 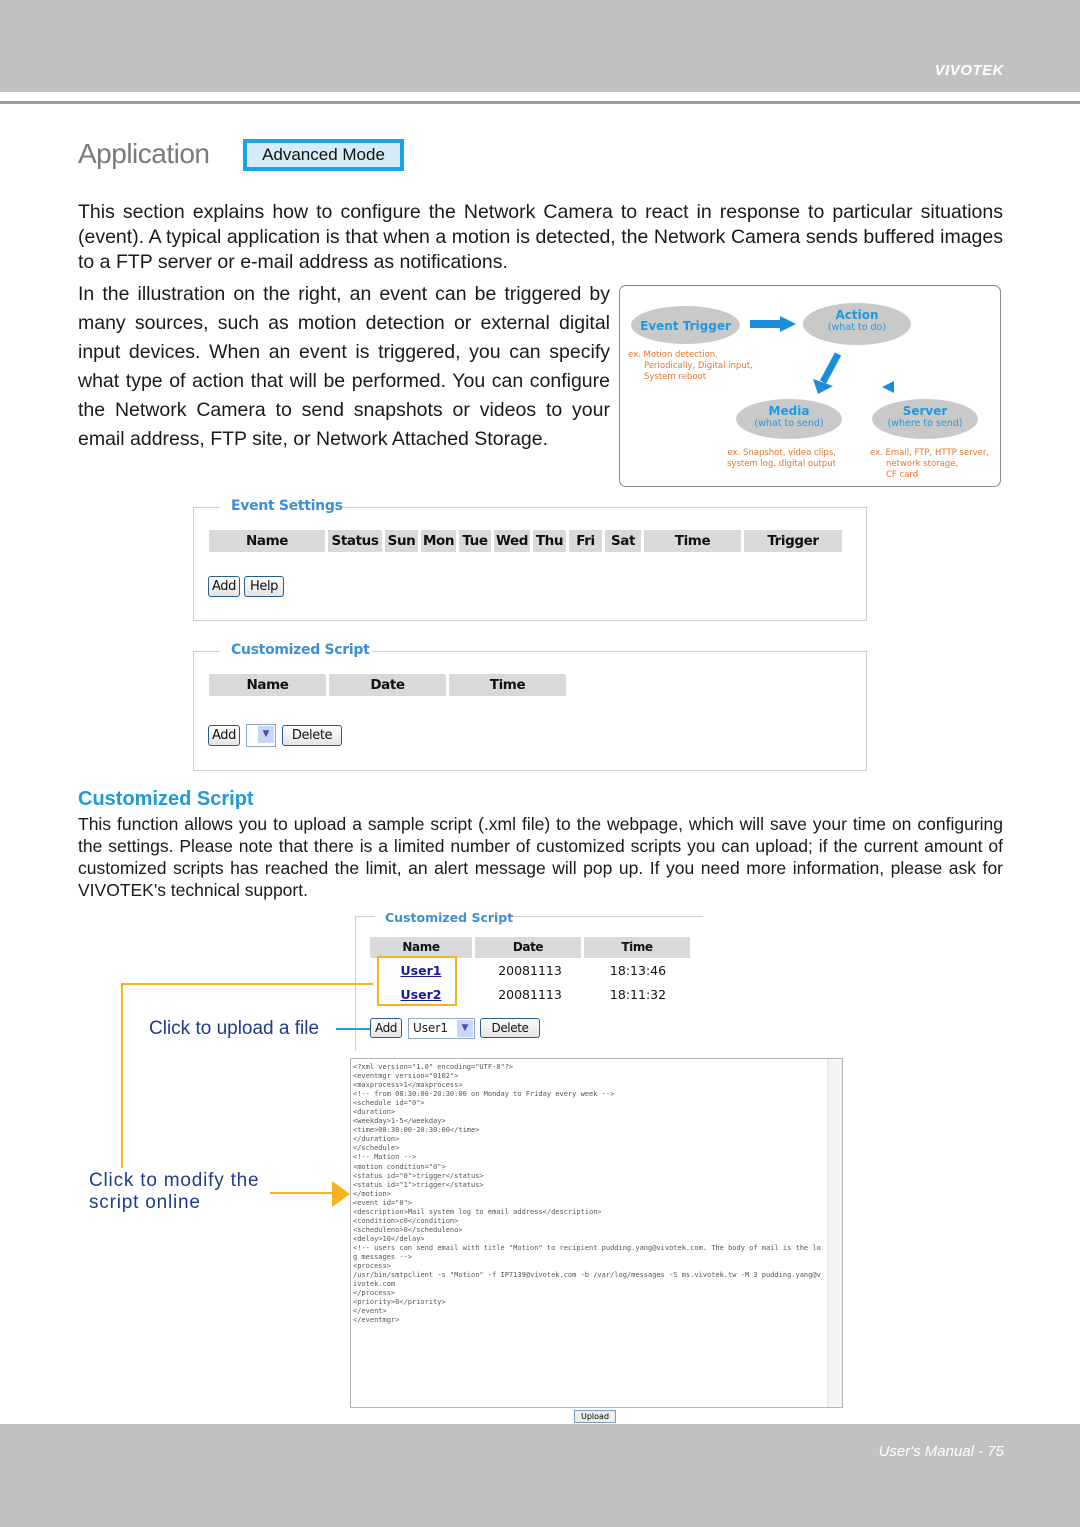 What do you see at coordinates (675, 377) in the screenshot?
I see `example-line: System reboot` at bounding box center [675, 377].